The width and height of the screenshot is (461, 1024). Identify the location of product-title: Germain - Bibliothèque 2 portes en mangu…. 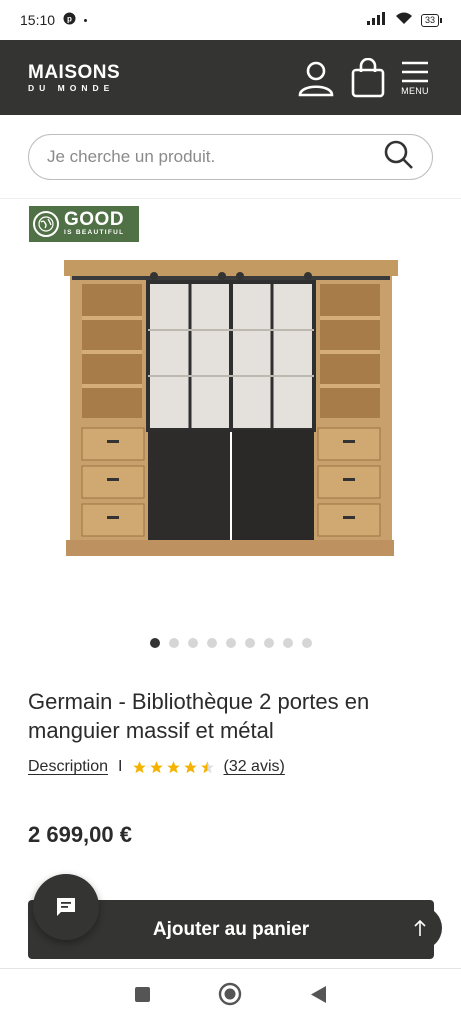
(199, 716).